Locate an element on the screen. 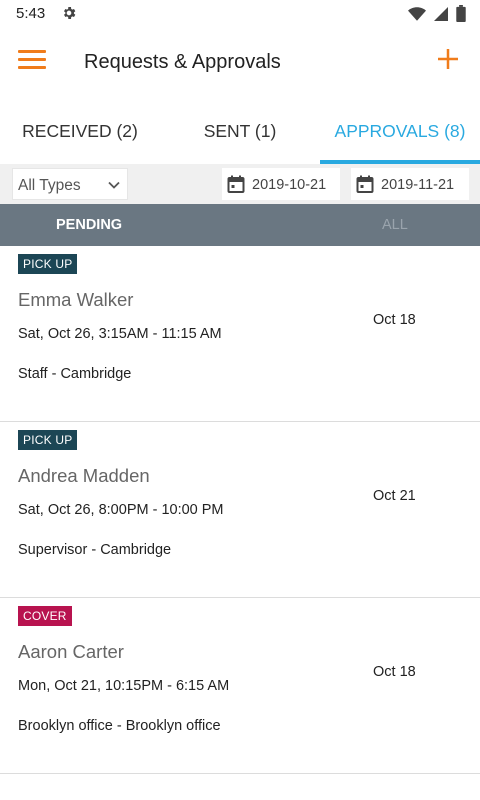  shift-location: Brooklyn office - Brooklyn office is located at coordinates (119, 726).